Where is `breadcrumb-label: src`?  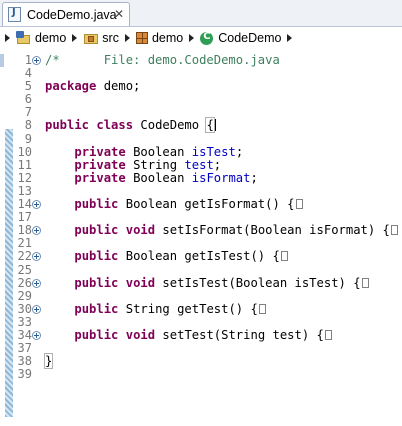
breadcrumb-label: src is located at coordinates (110, 38).